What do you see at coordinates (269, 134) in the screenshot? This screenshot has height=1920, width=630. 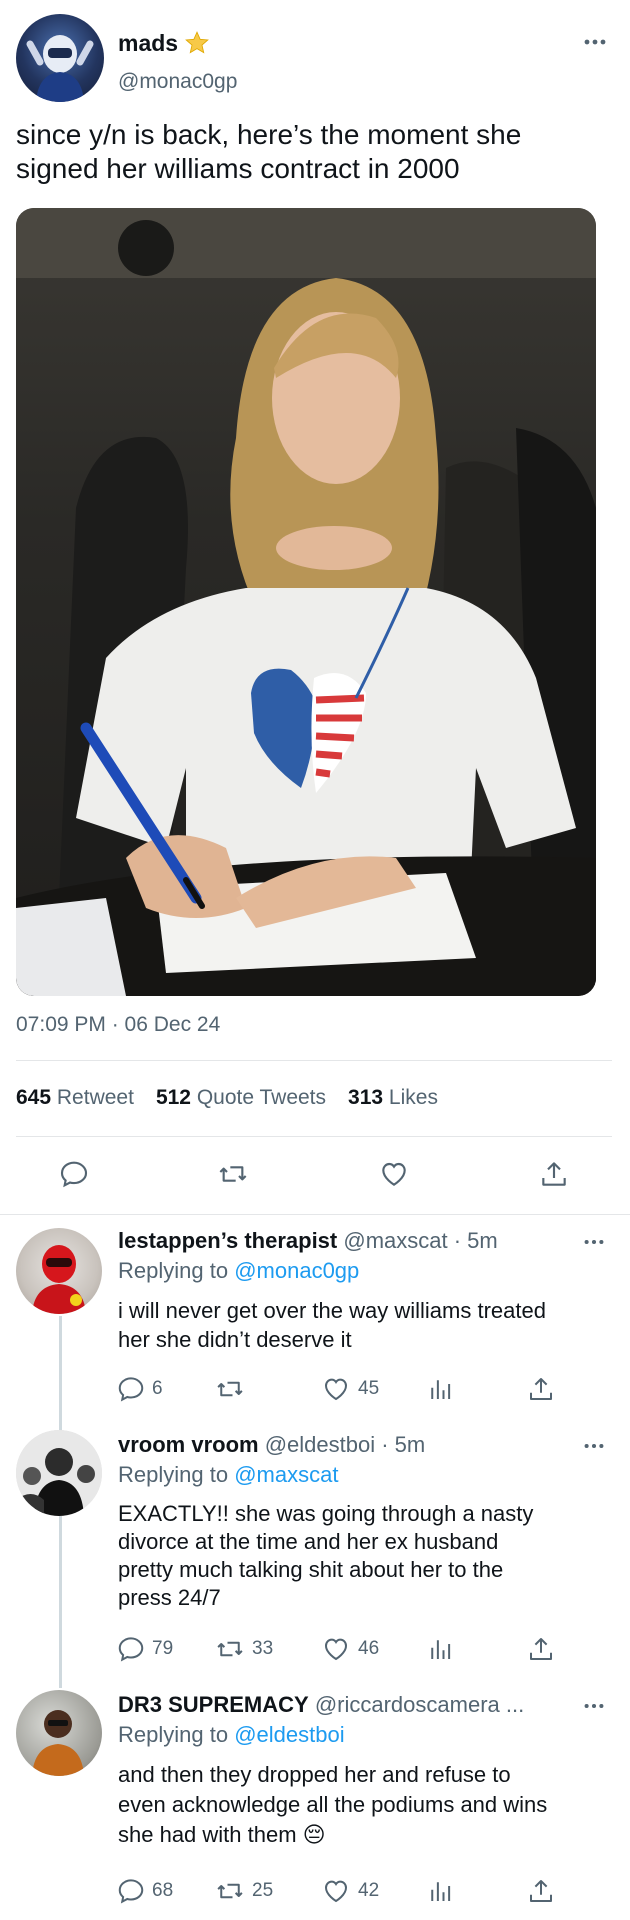 I see `tweet-text-line: since y/n is back, here’s the moment she` at bounding box center [269, 134].